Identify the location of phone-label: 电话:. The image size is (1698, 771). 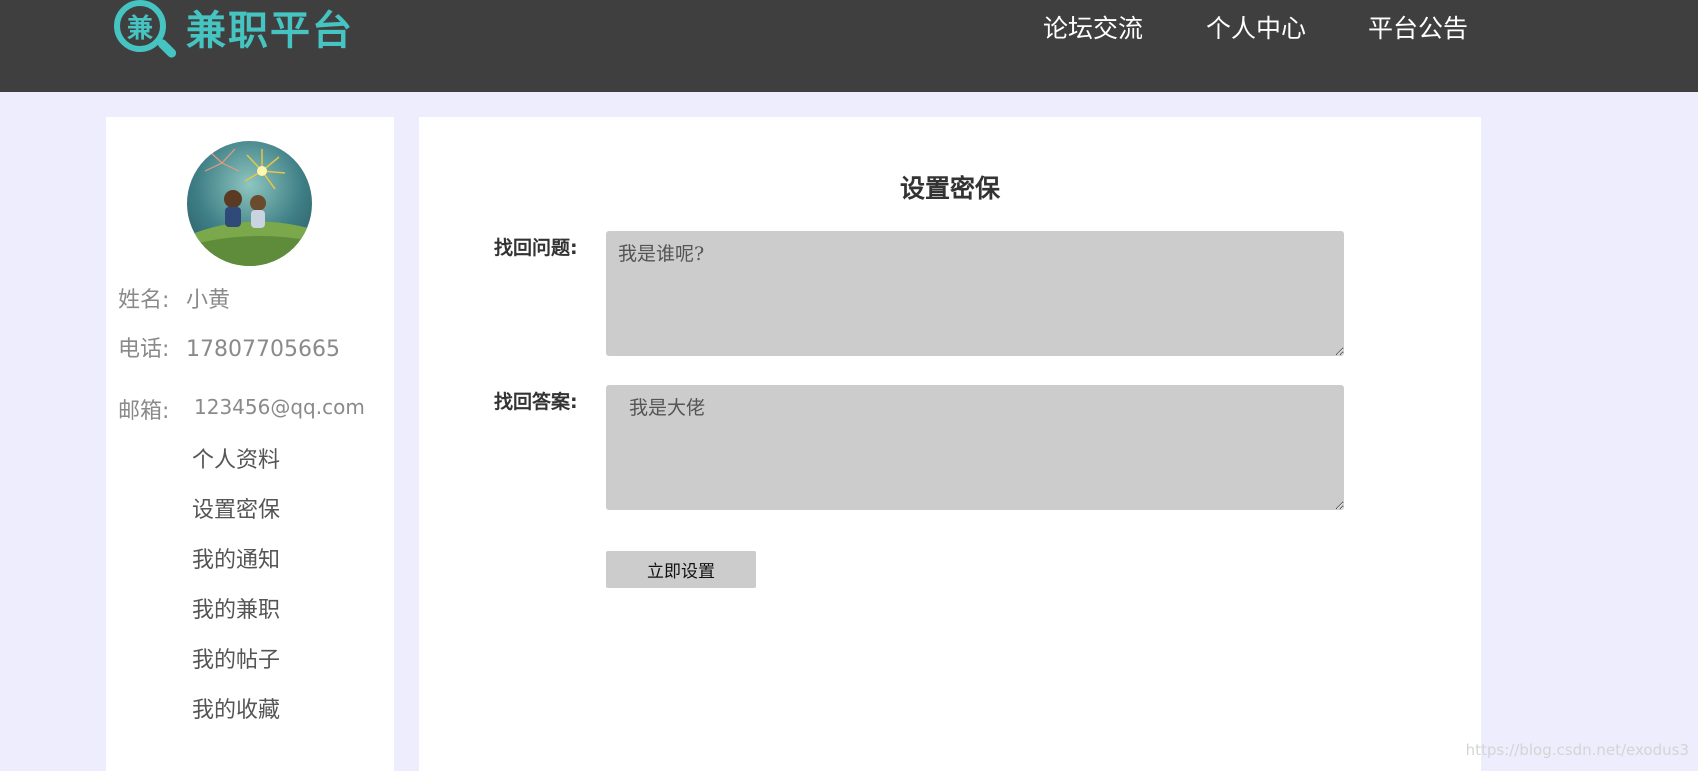
(144, 349).